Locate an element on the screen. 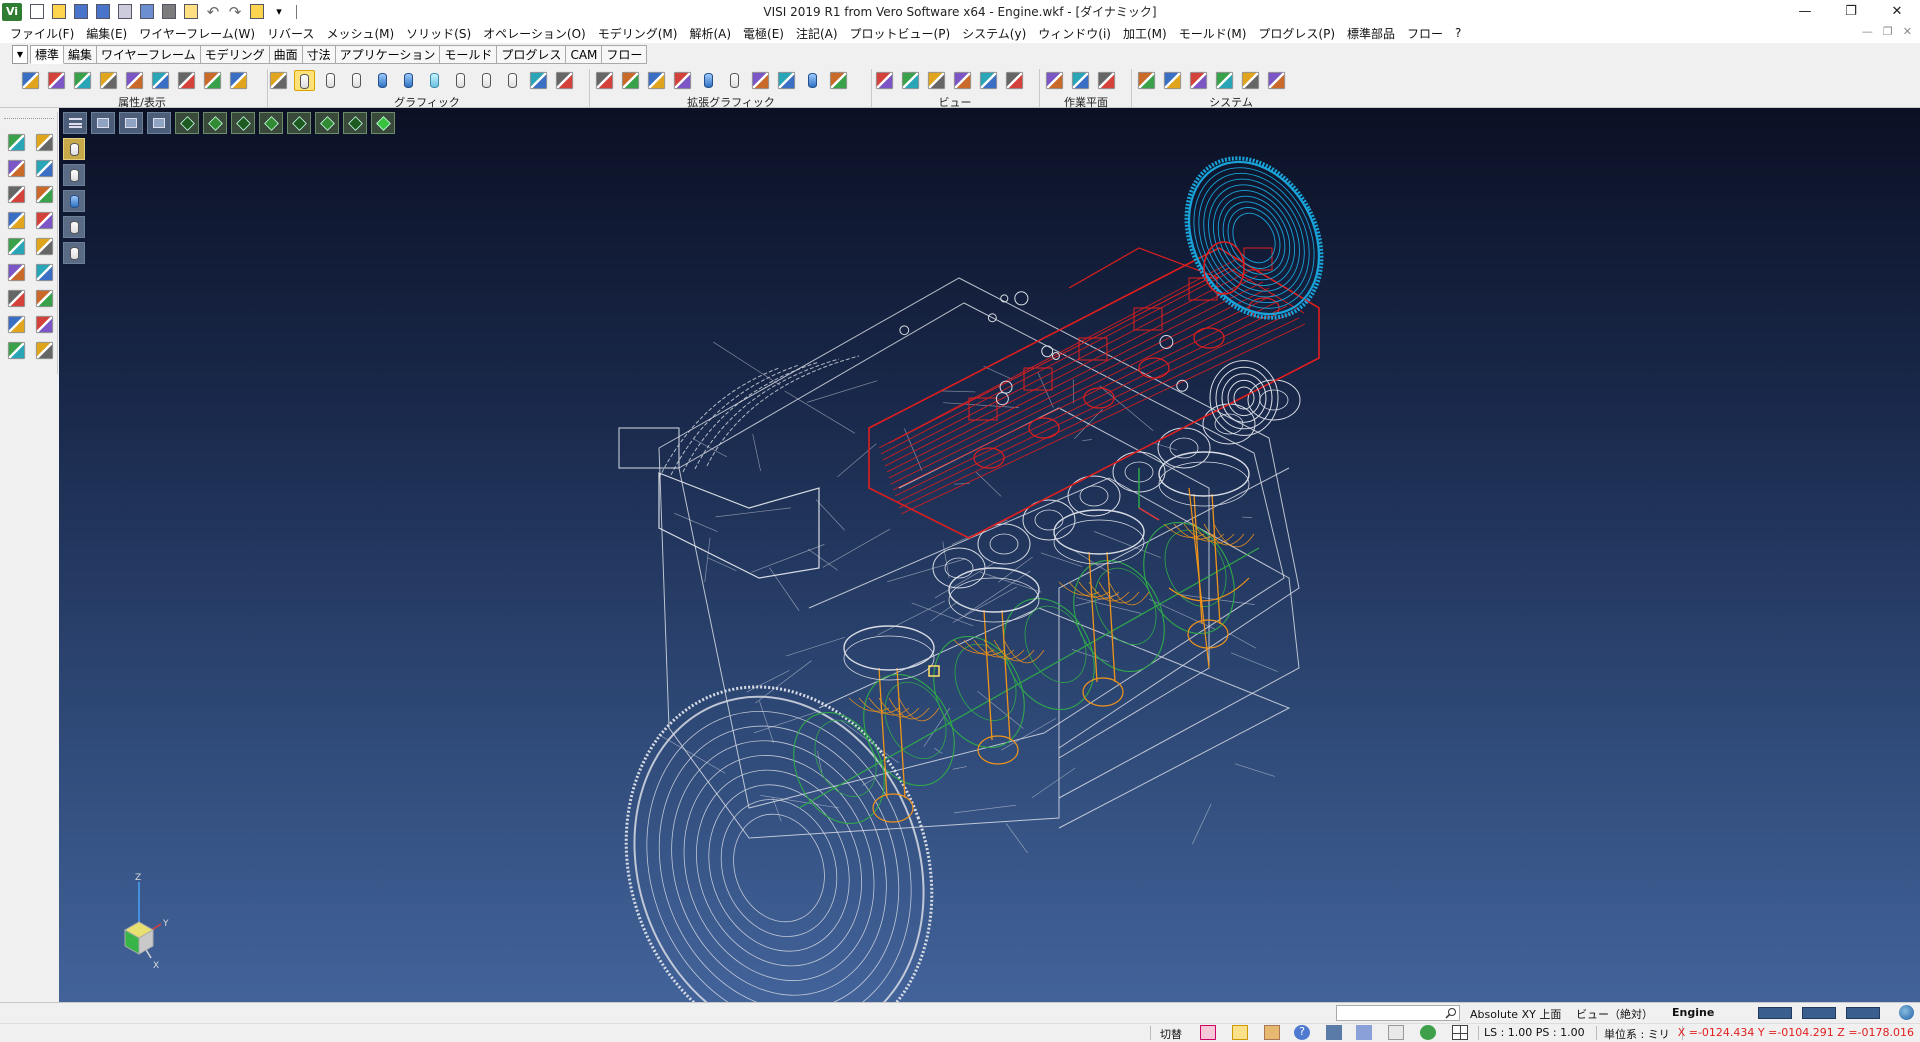  pan-icon is located at coordinates (159, 123).